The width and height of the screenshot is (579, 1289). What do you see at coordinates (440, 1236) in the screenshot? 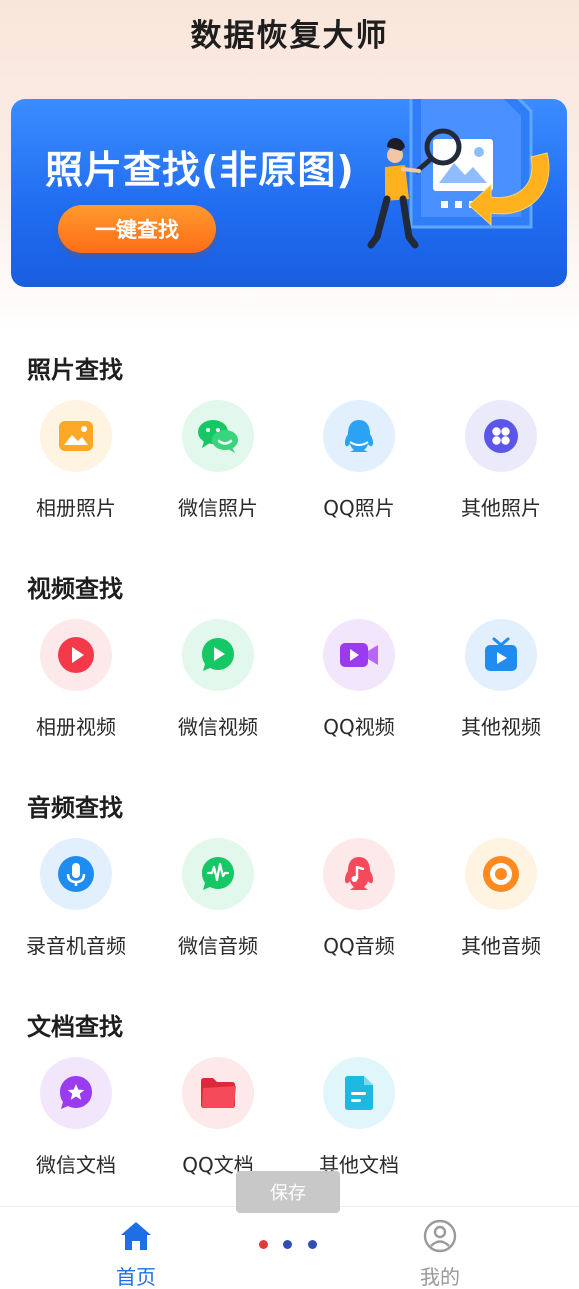
I see `user-profile-icon` at bounding box center [440, 1236].